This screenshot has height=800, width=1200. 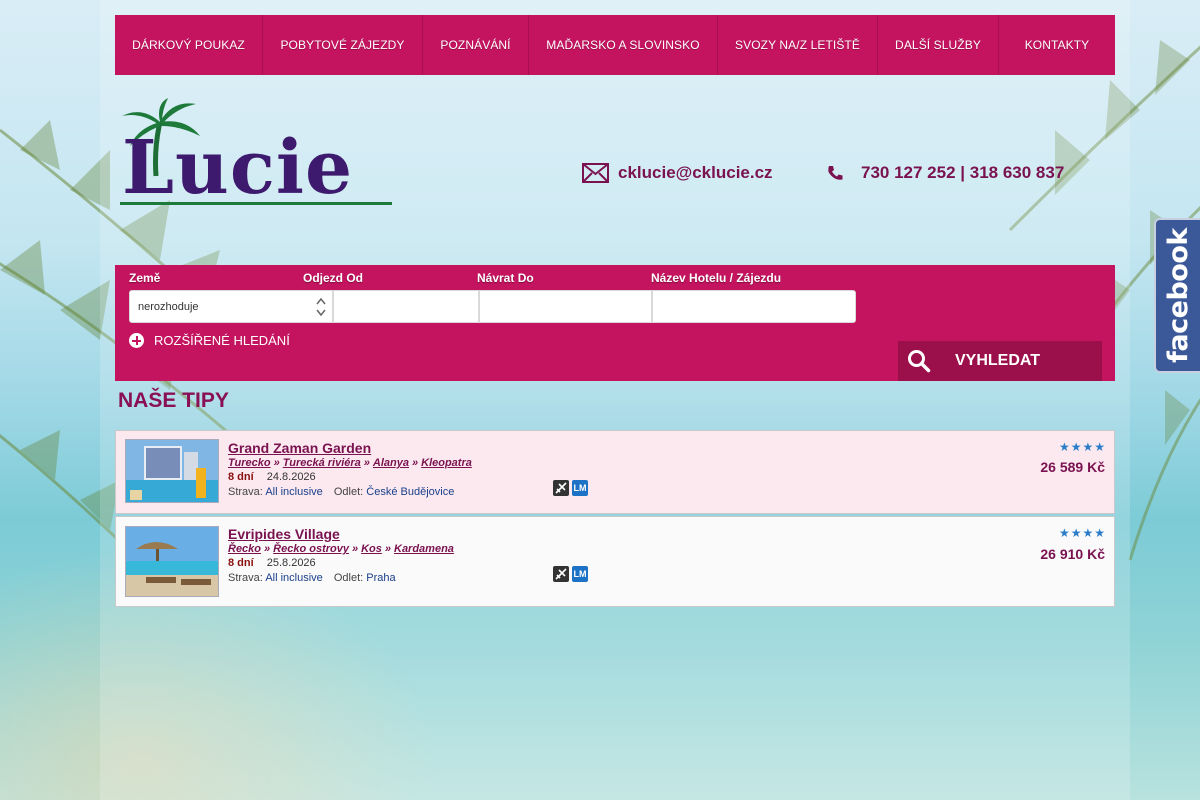 I want to click on country-label: Země, so click(x=145, y=278).